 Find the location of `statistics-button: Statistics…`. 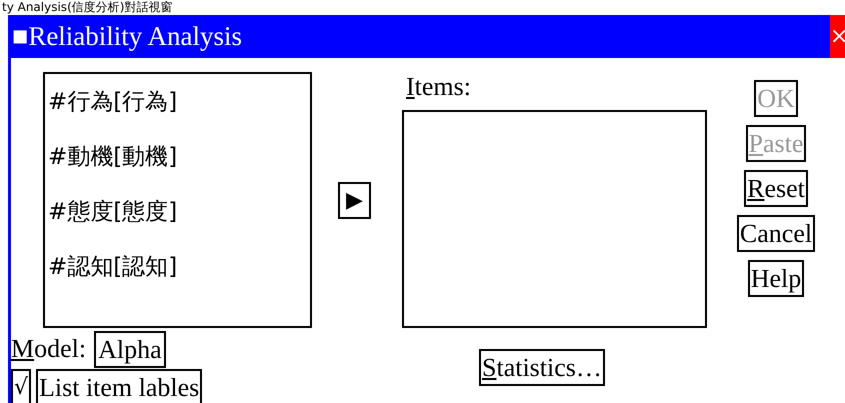

statistics-button: Statistics… is located at coordinates (542, 367).